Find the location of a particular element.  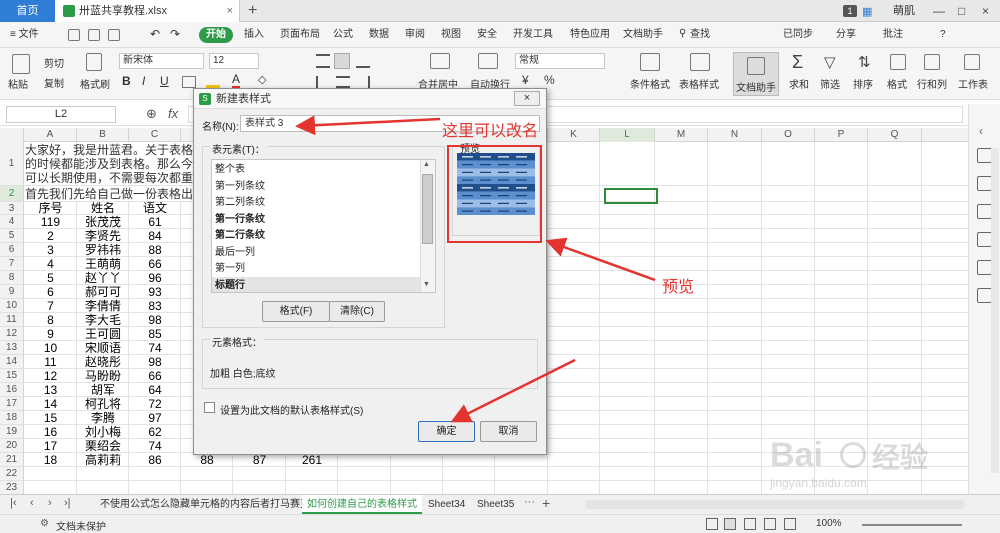

paw-icon is located at coordinates (853, 455).